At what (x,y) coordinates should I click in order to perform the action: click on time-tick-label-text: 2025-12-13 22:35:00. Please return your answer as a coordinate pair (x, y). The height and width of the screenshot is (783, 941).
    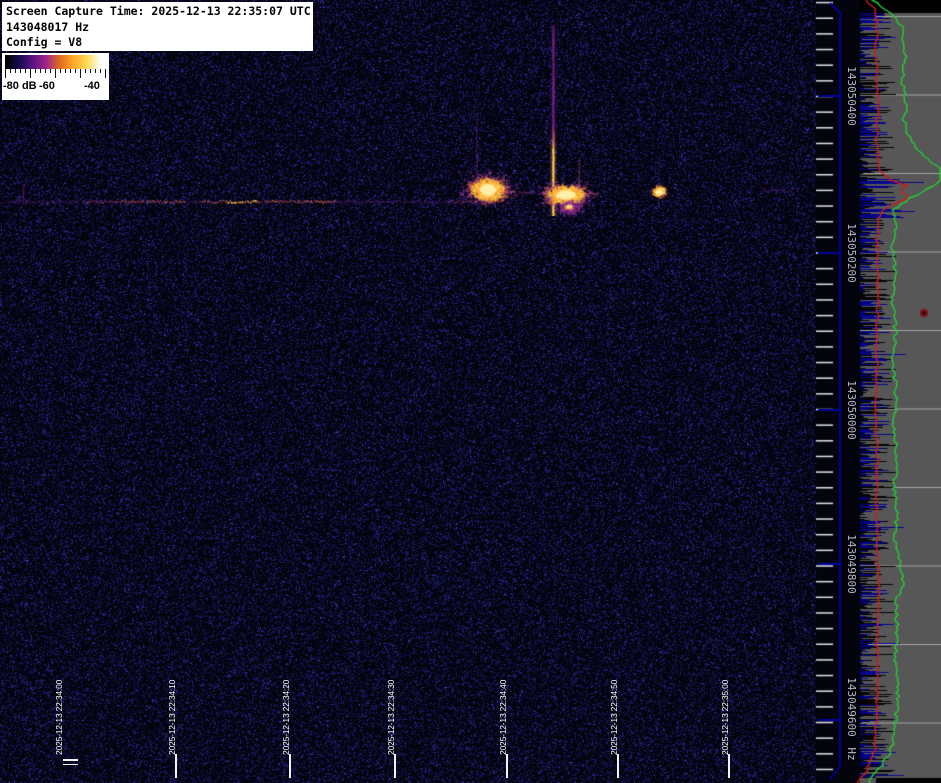
    Looking at the image, I should click on (725, 717).